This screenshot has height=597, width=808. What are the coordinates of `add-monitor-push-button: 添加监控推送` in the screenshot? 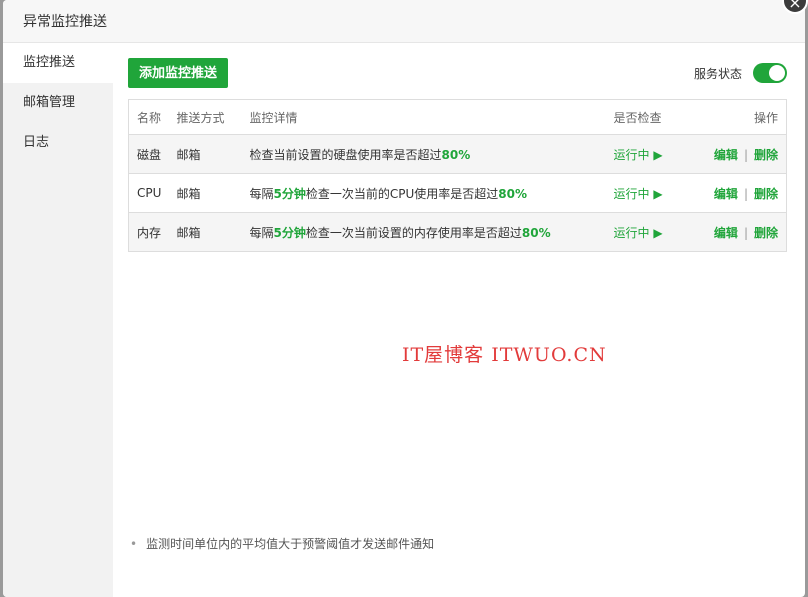 It's located at (178, 73).